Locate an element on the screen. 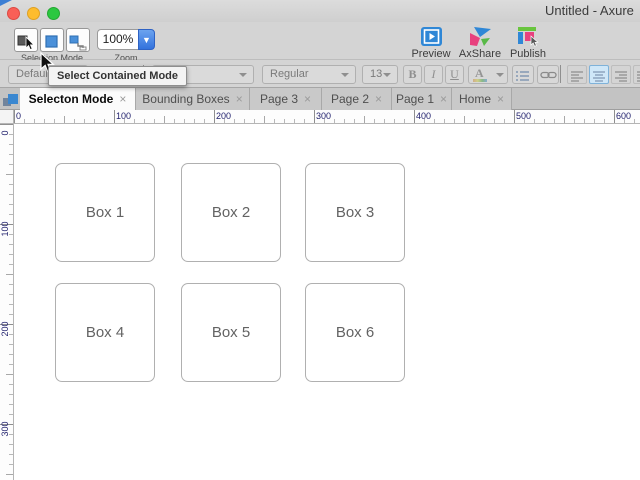 The height and width of the screenshot is (480, 640). zoom-value-field: 100% is located at coordinates (117, 39).